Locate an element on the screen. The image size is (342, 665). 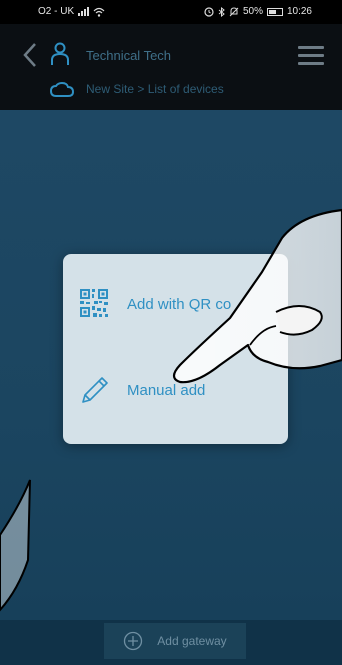
wifi-icon is located at coordinates (99, 12).